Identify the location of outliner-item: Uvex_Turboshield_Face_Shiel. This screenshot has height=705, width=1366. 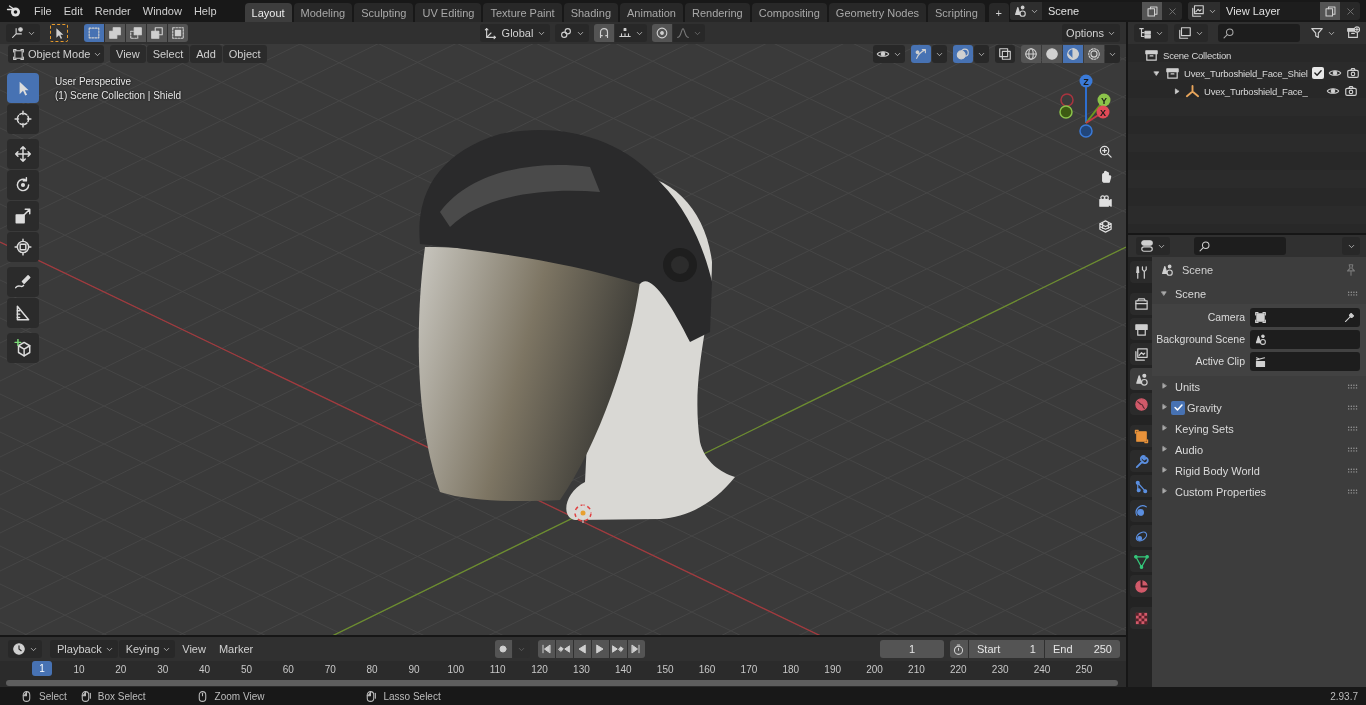
(1246, 73).